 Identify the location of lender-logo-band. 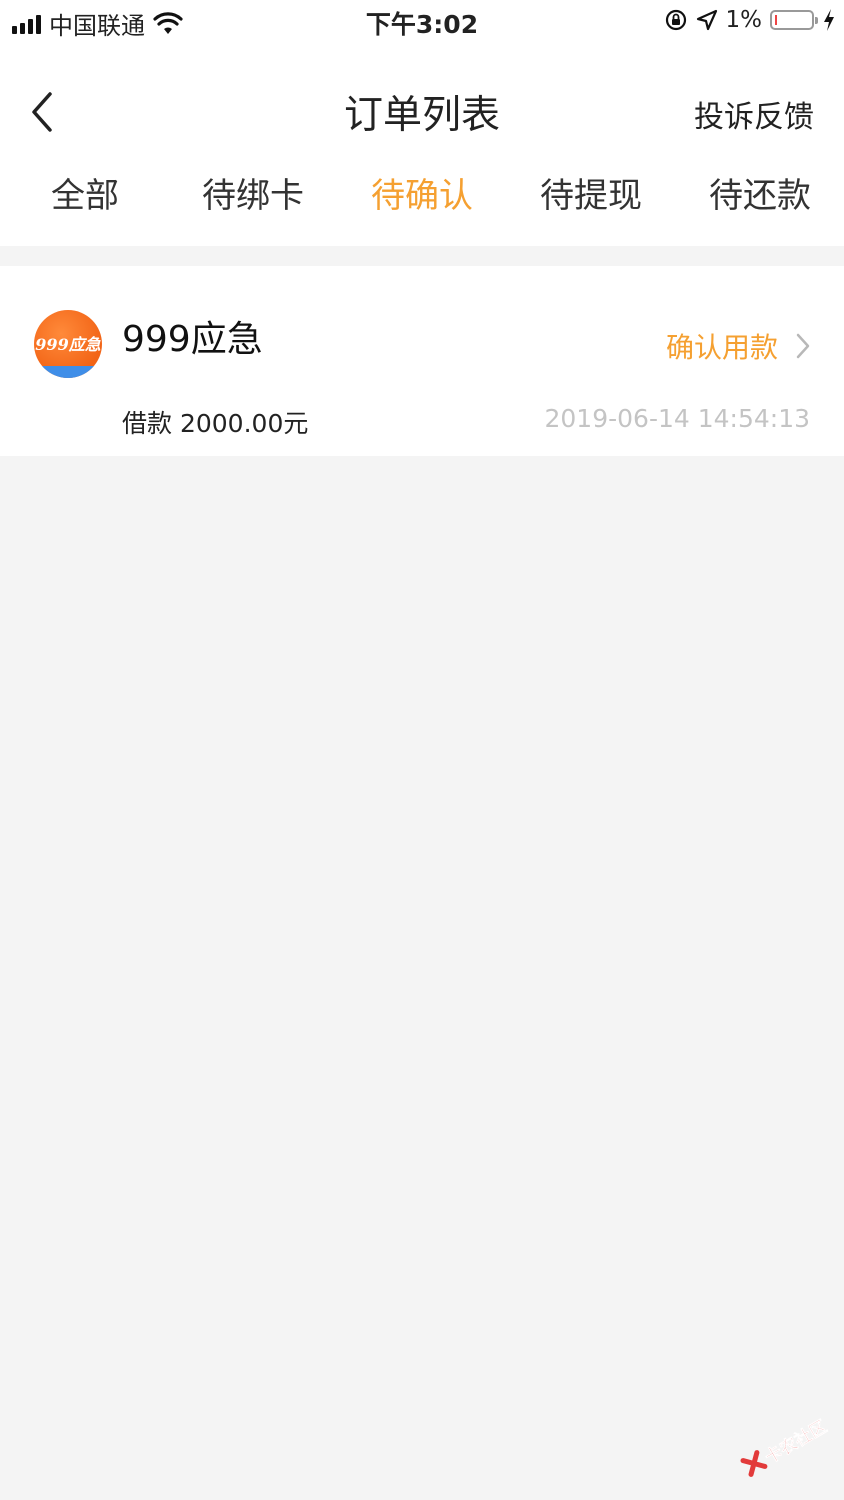
(68, 372).